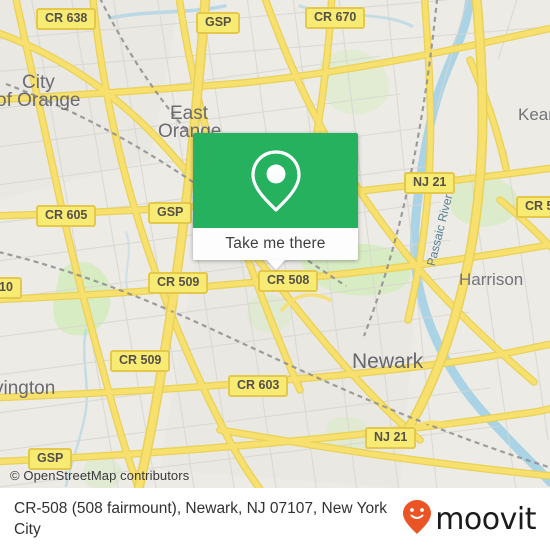  I want to click on route-shield-cr-603: CR 603, so click(258, 386).